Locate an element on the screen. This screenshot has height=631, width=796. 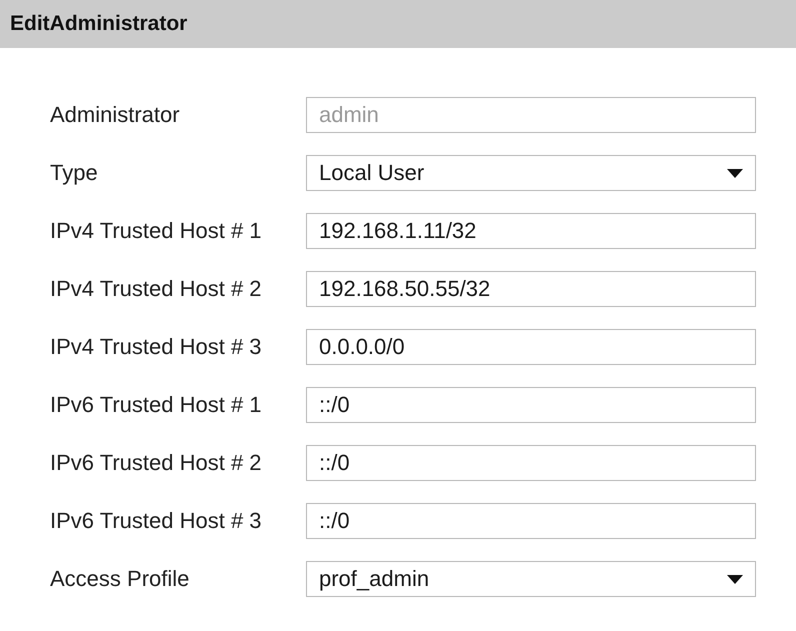
input-field: 192.168.50.55/32 is located at coordinates (531, 289).